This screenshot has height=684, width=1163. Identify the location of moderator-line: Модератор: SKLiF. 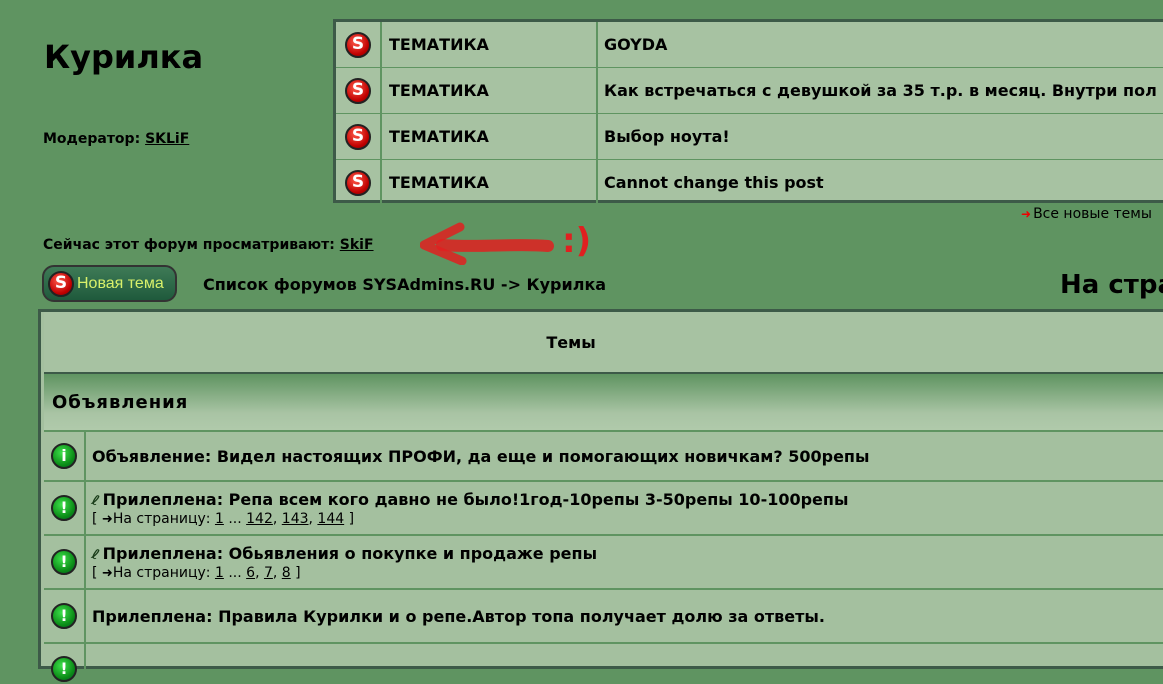
(116, 139).